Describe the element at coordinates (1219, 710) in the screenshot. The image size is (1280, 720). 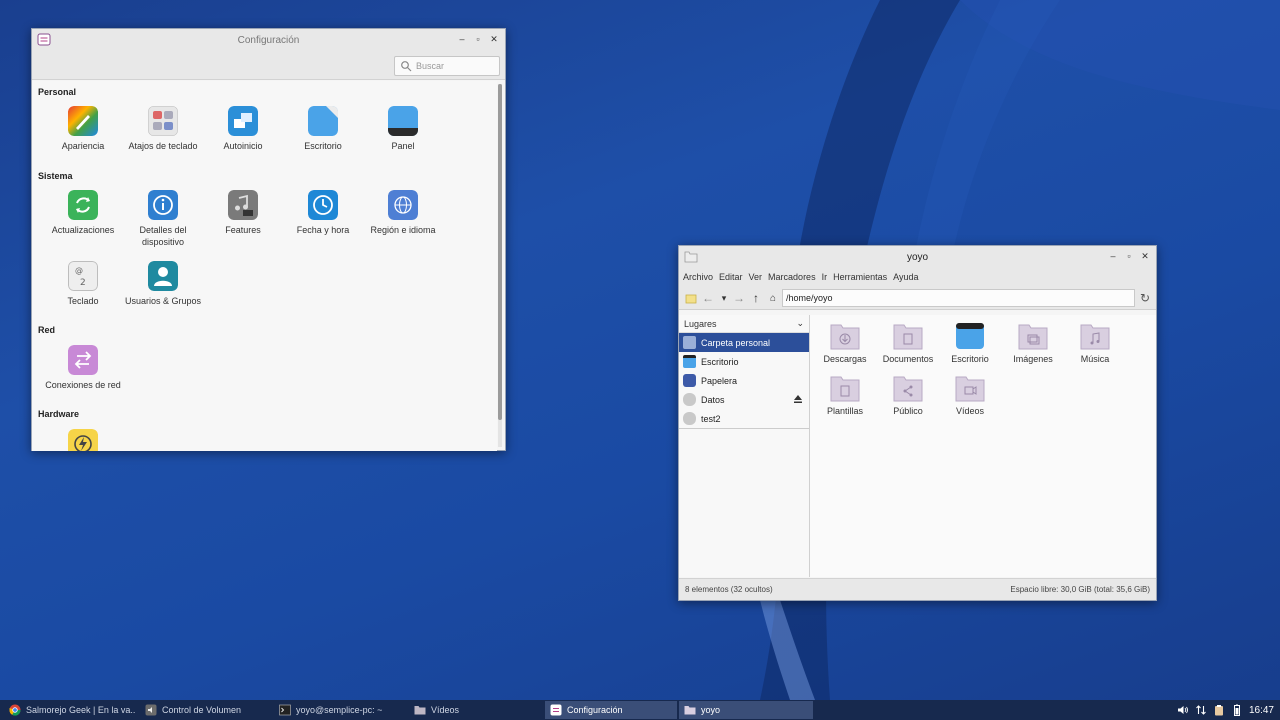
I see `clipboard-icon` at that location.